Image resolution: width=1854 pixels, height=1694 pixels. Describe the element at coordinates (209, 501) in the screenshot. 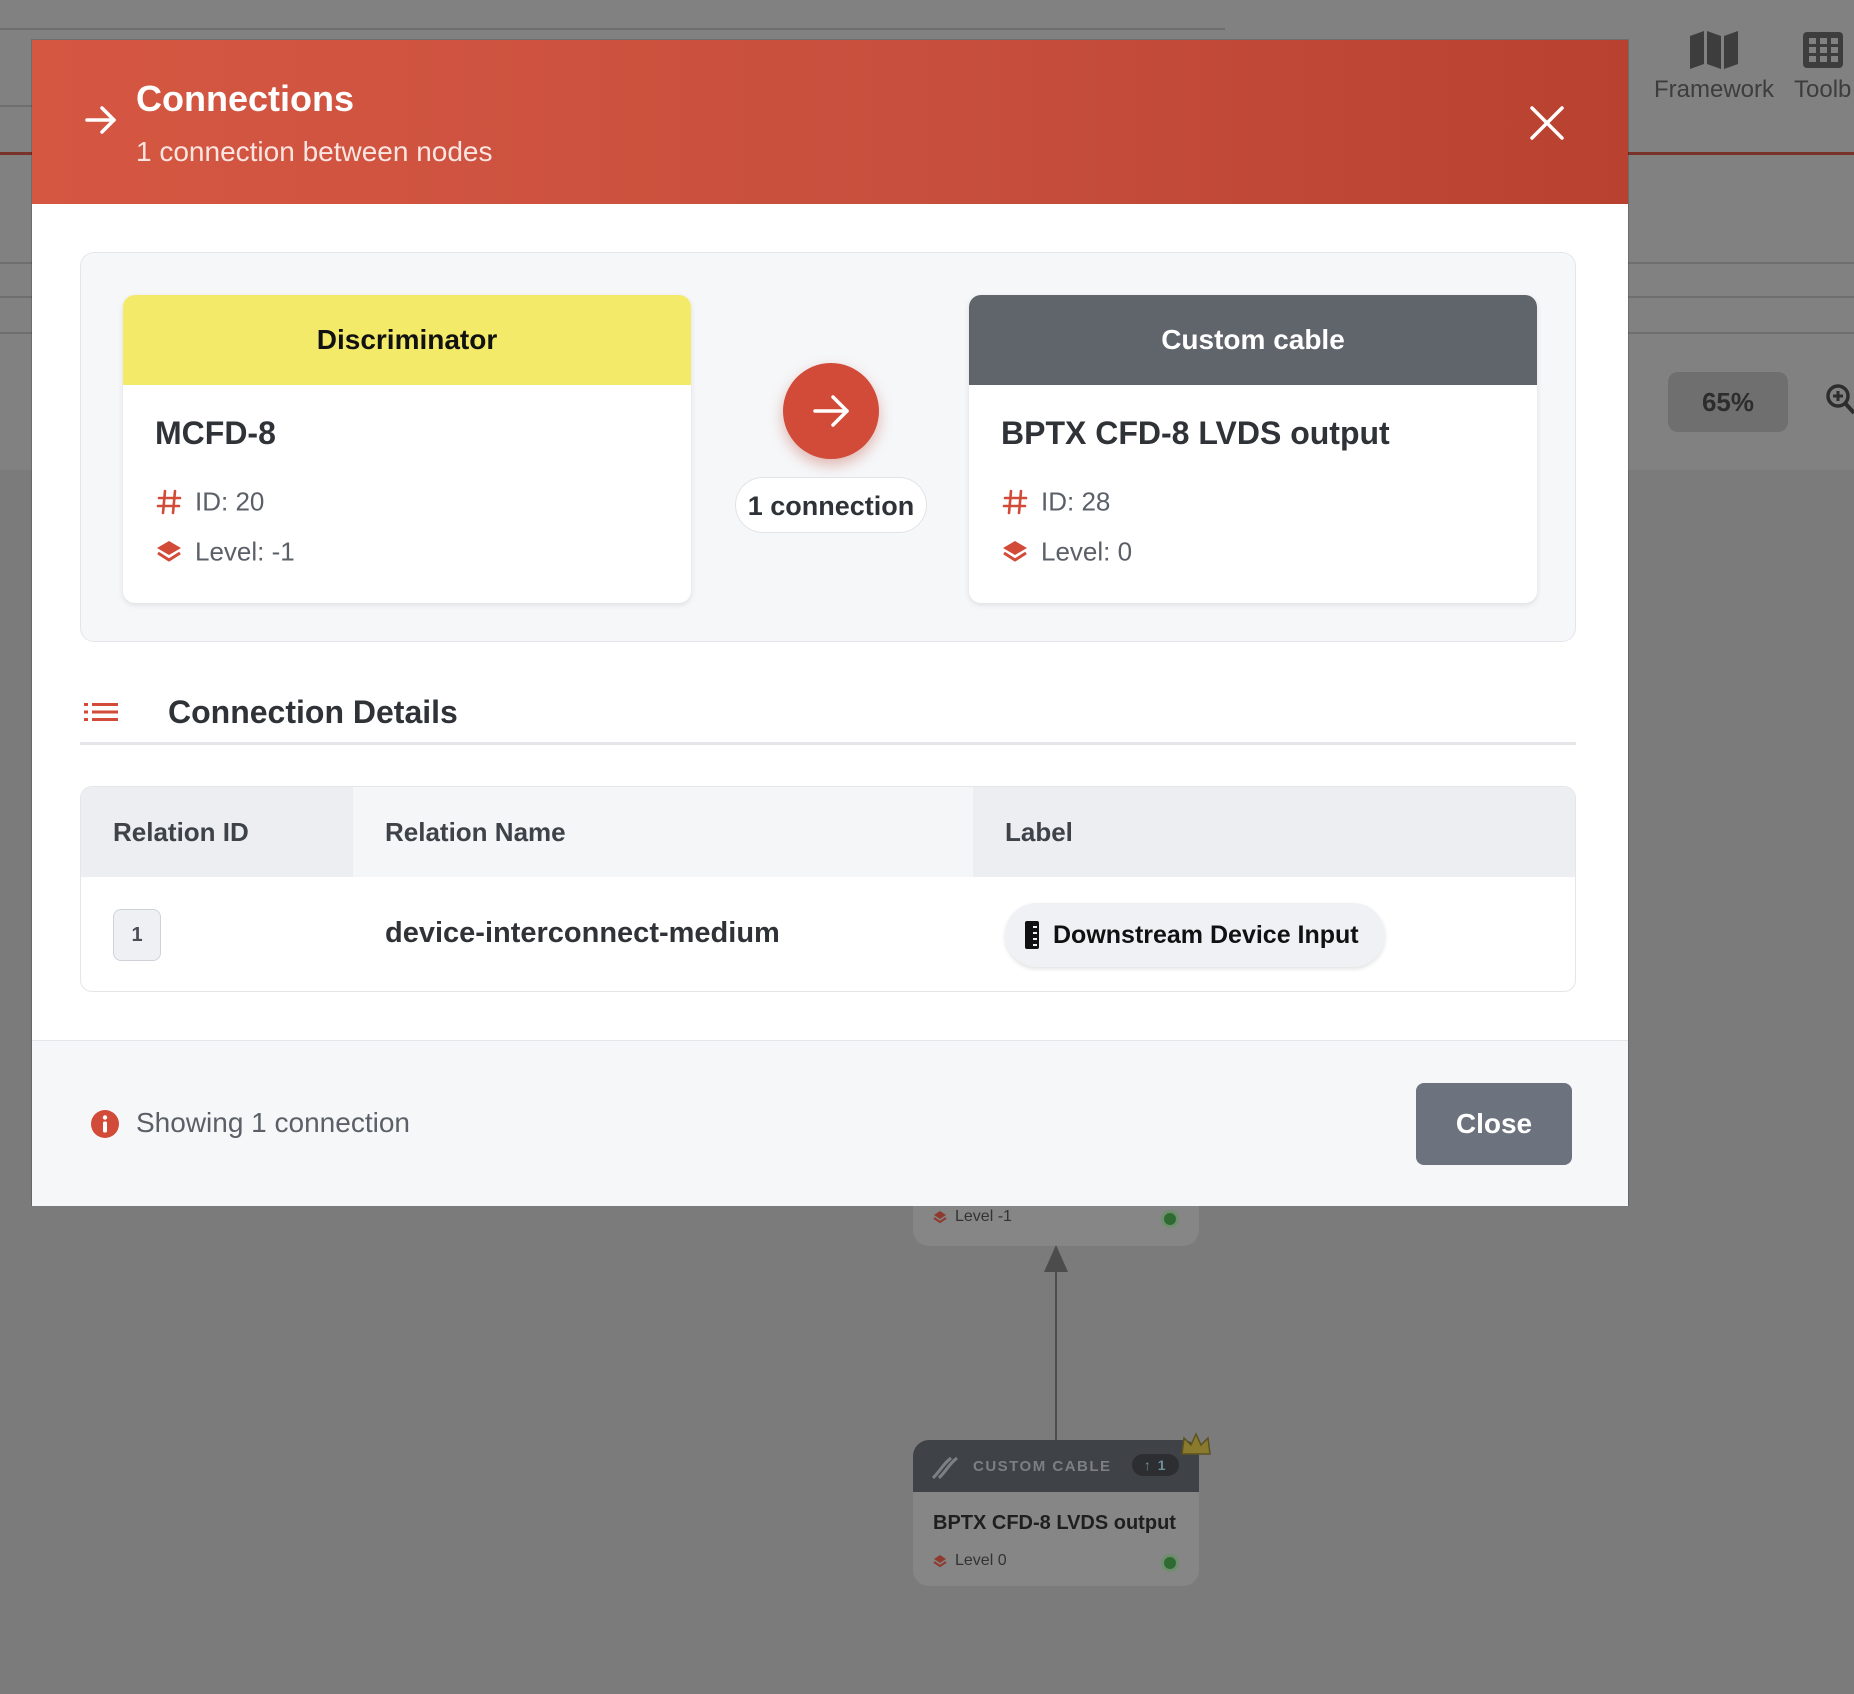

I see `source-node-id: ID: 20` at that location.